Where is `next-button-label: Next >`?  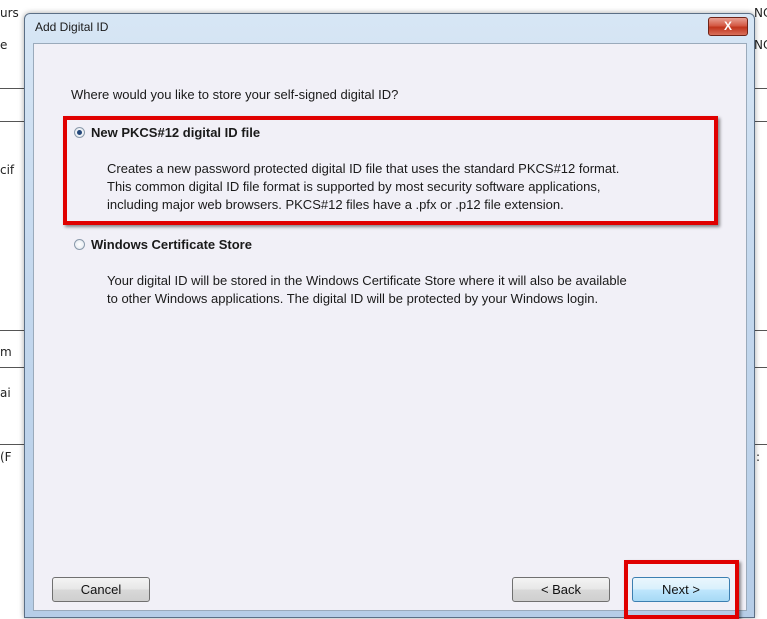
next-button-label: Next > is located at coordinates (681, 589).